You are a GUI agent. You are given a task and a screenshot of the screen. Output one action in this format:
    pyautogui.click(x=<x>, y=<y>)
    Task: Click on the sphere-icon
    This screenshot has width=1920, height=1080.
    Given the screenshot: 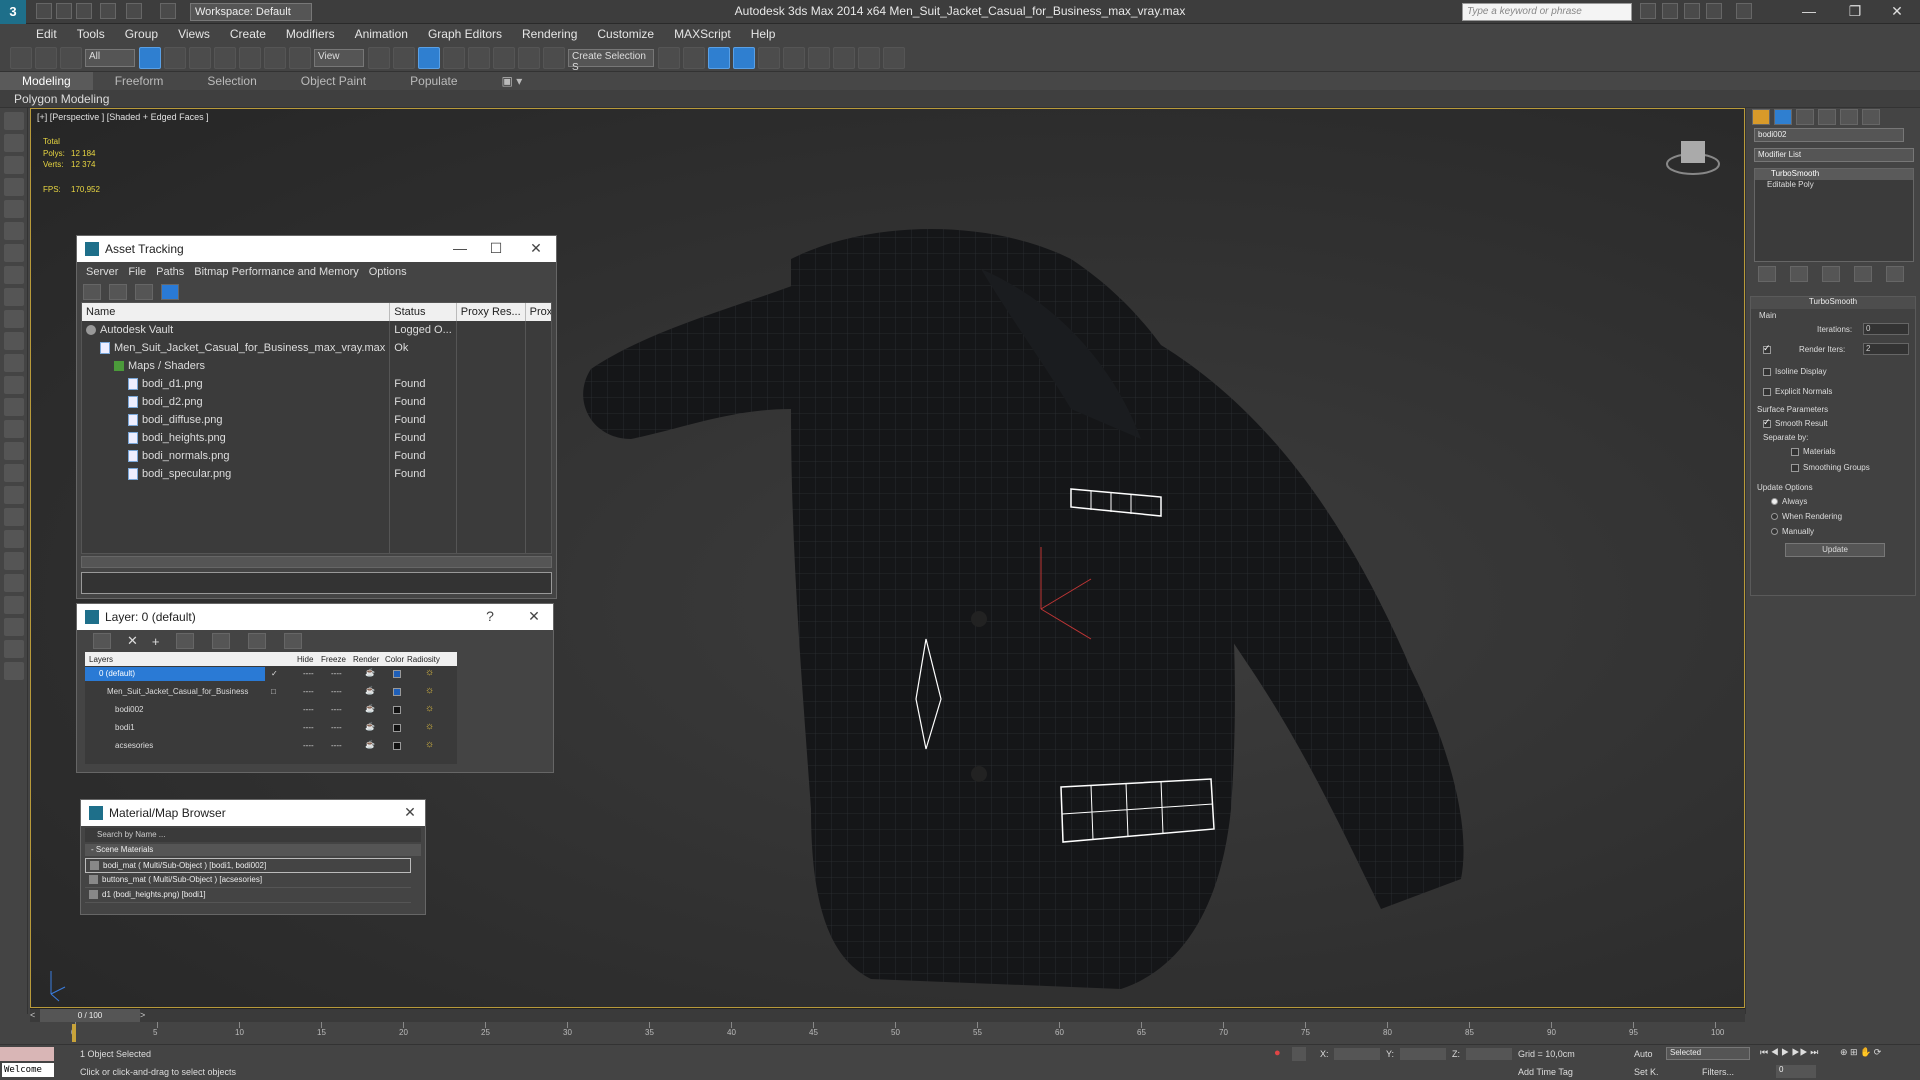 What is the action you would take?
    pyautogui.click(x=14, y=341)
    